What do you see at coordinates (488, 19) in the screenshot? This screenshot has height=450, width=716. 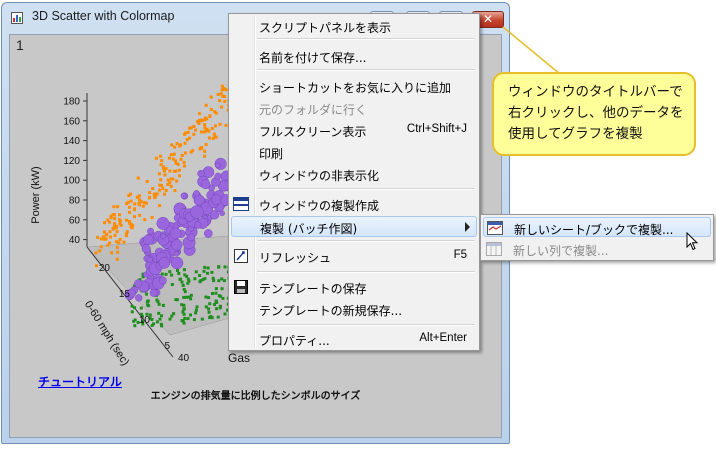 I see `close-icon: ✕` at bounding box center [488, 19].